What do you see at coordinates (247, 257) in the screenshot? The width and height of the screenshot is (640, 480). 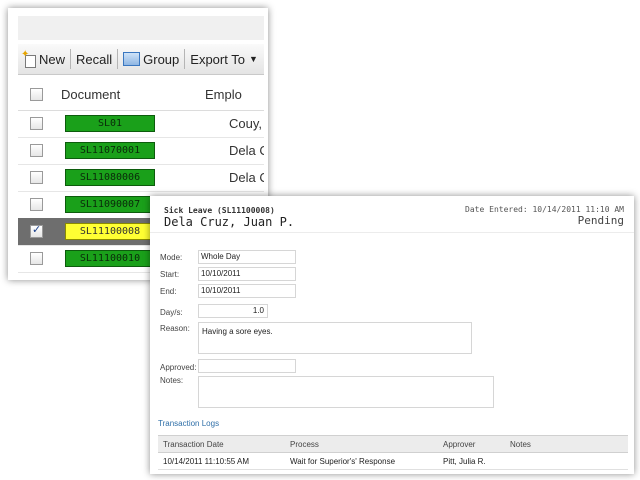 I see `mode-field: Whole Day` at bounding box center [247, 257].